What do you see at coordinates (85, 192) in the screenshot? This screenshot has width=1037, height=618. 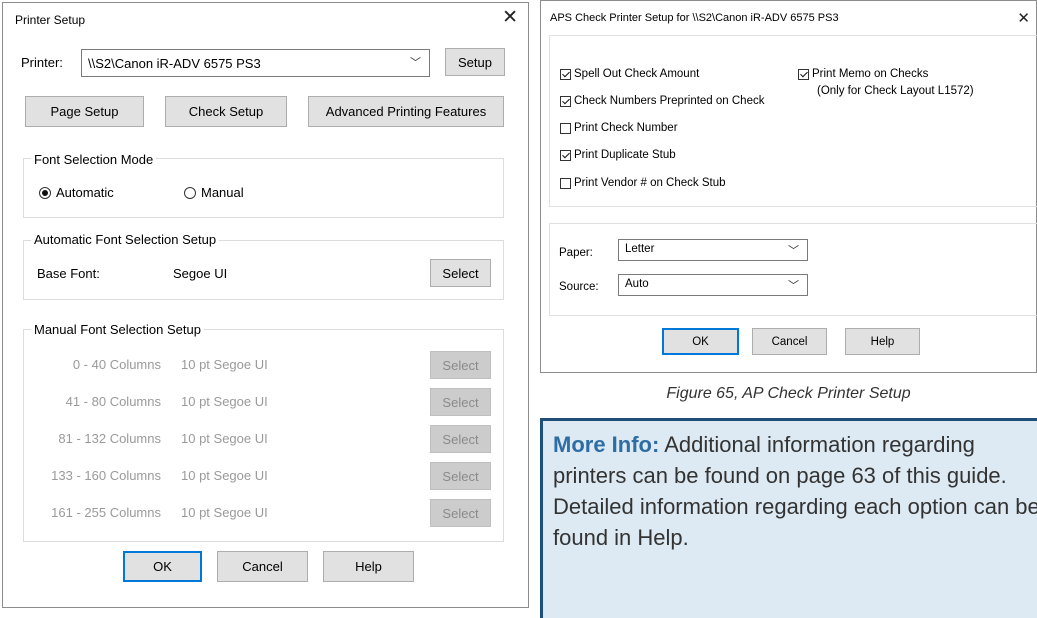 I see `automatic-radio-label: Automatic` at bounding box center [85, 192].